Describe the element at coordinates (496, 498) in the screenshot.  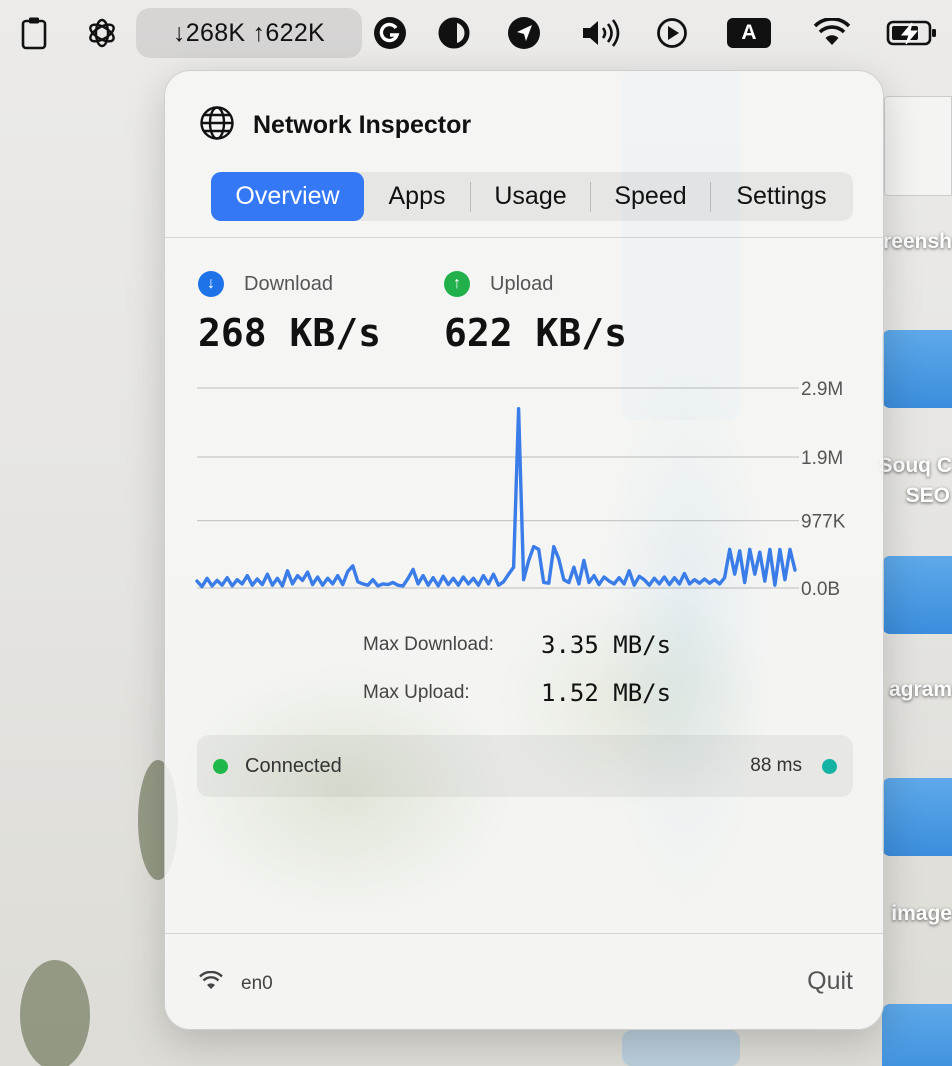
I see `throughput-series-line` at that location.